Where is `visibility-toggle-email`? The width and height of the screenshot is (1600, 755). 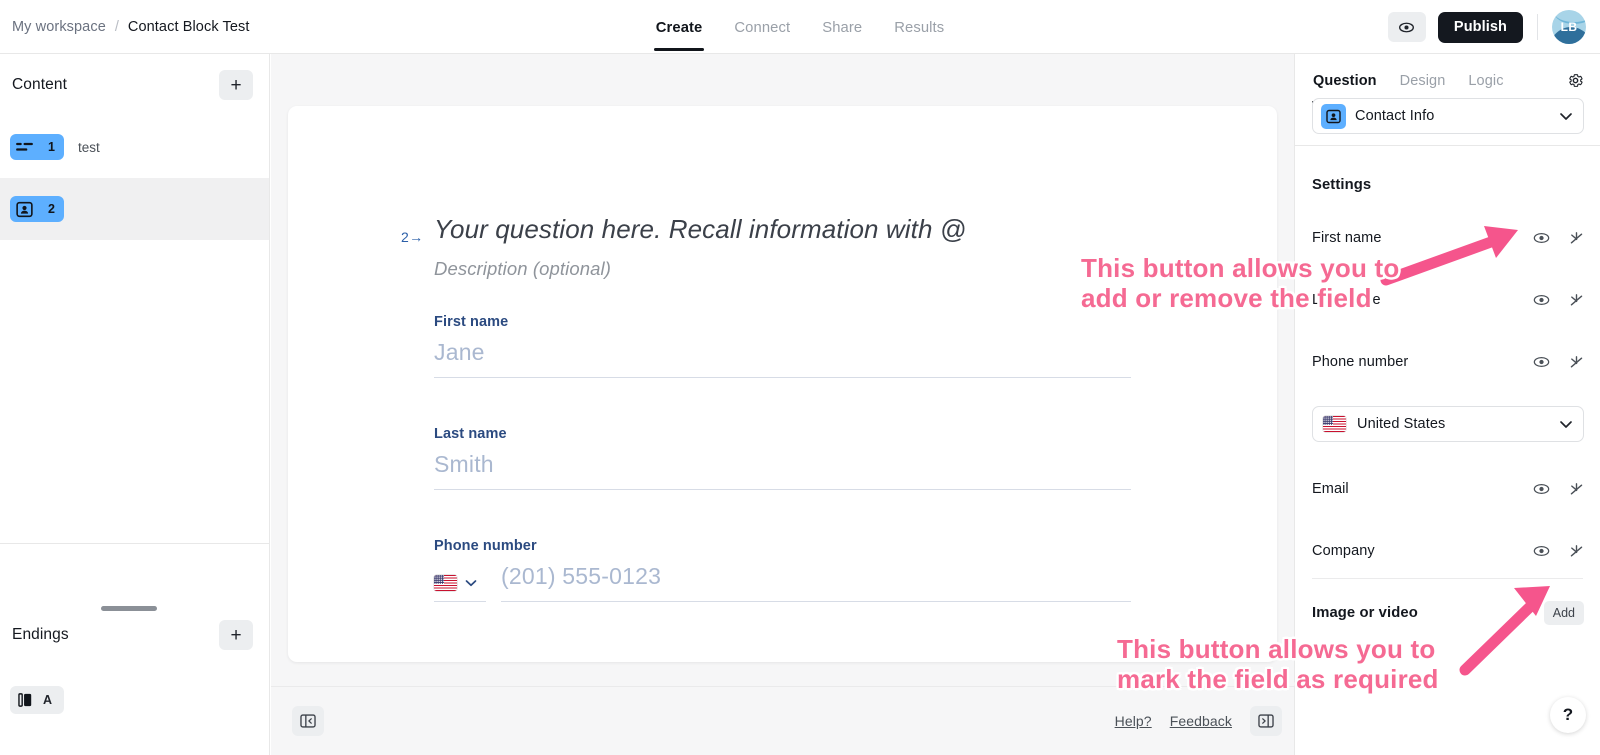 visibility-toggle-email is located at coordinates (1541, 489).